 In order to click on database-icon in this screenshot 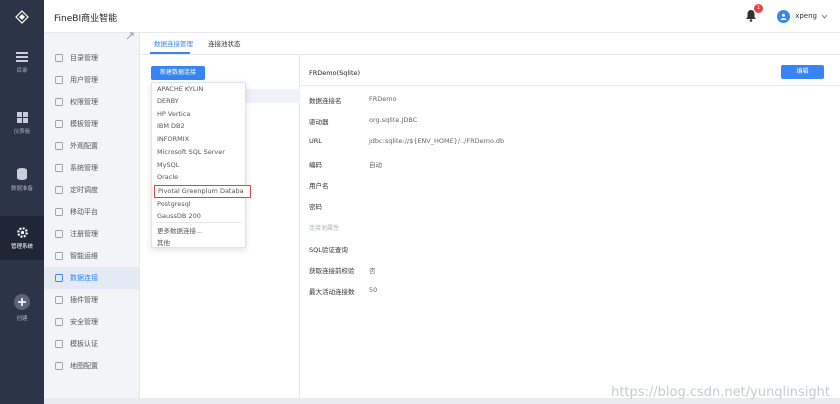, I will do `click(22, 174)`.